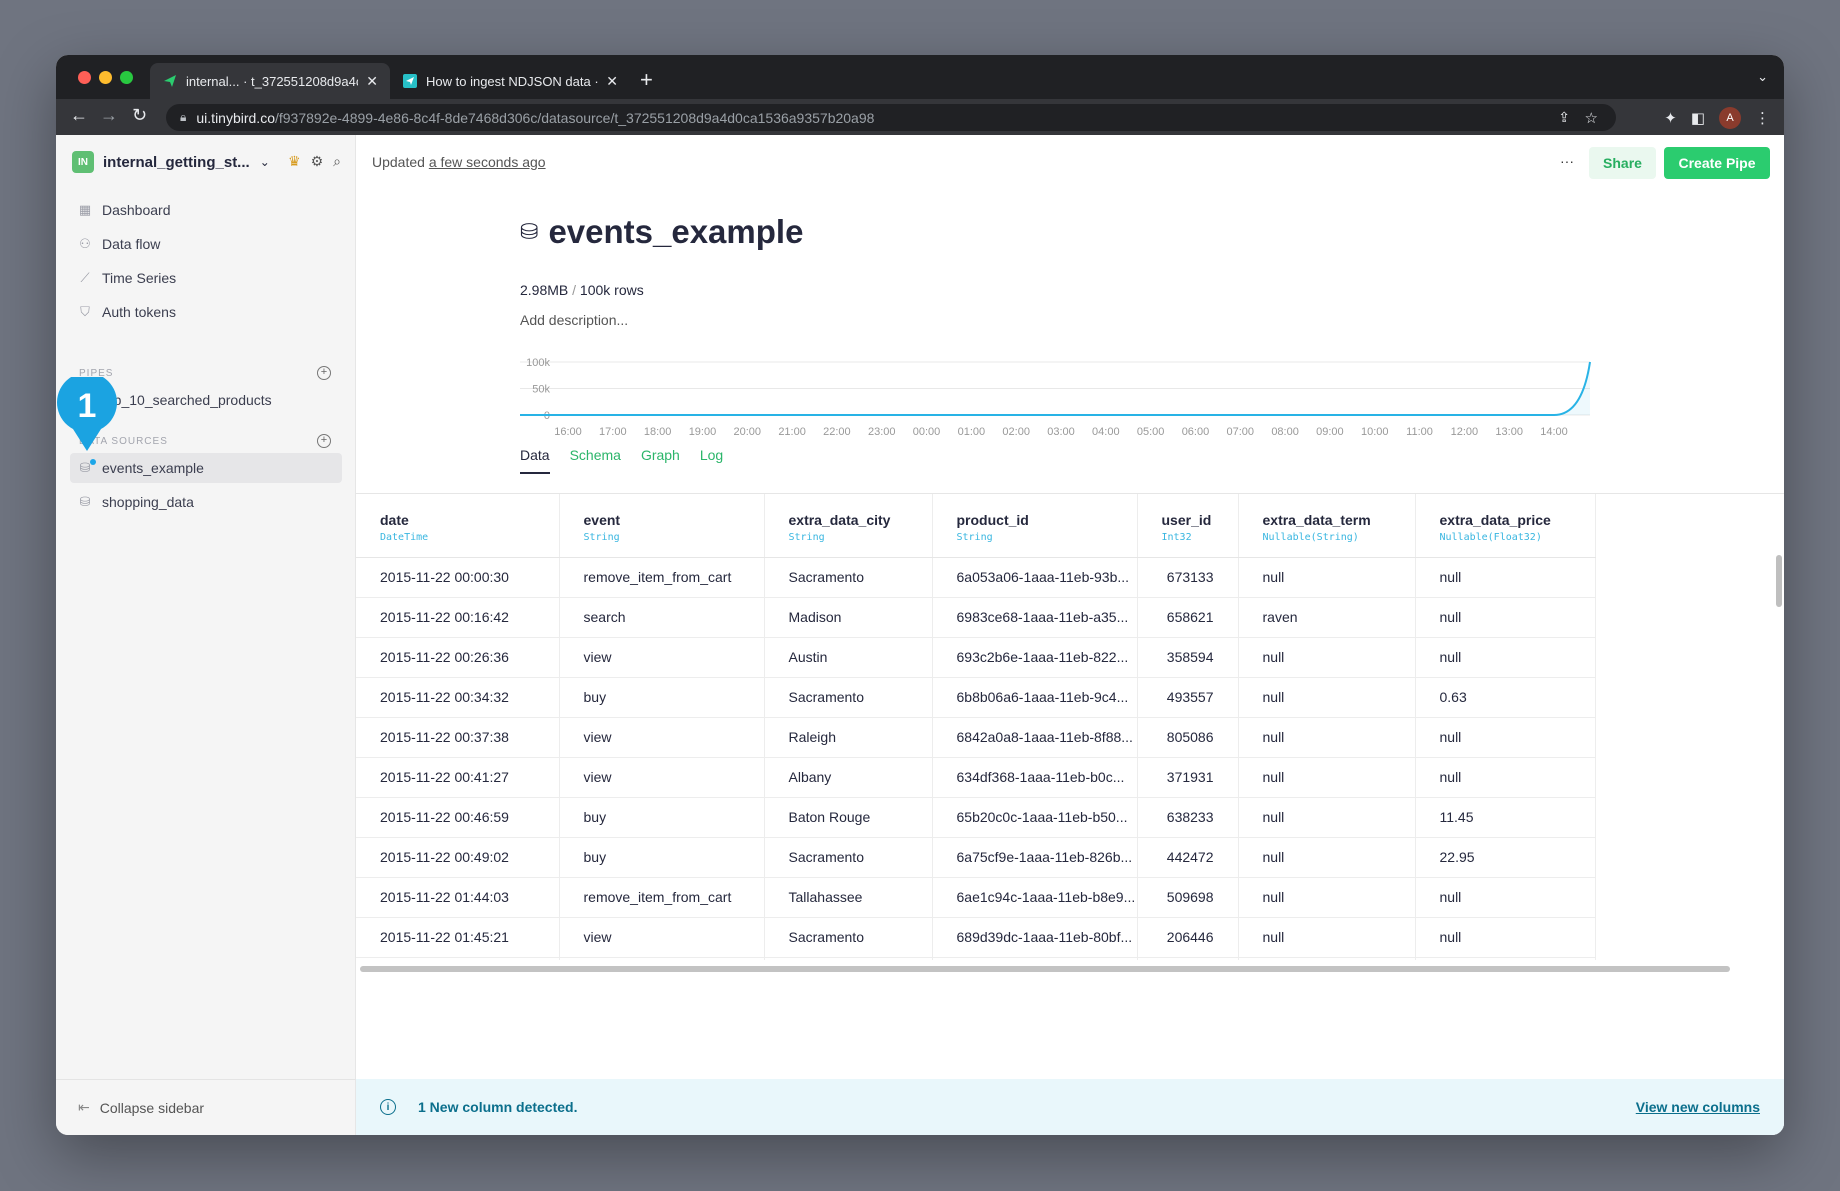  I want to click on create-pipe-button: Create Pipe, so click(1717, 163).